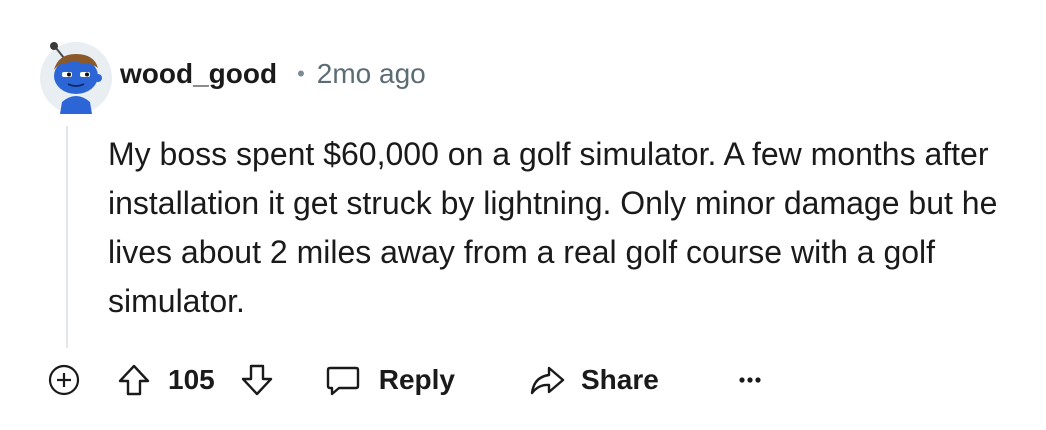 Image resolution: width=1046 pixels, height=430 pixels. What do you see at coordinates (619, 379) in the screenshot?
I see `share-label: Share` at bounding box center [619, 379].